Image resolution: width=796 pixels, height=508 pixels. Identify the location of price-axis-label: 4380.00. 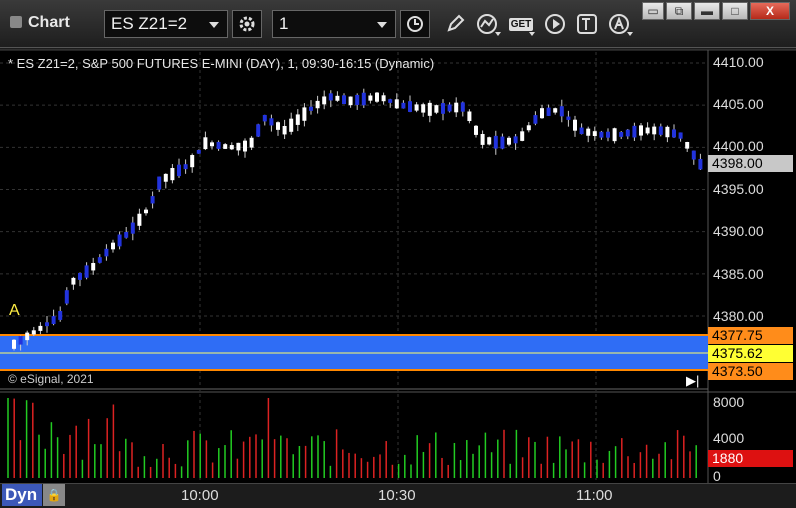
(738, 316).